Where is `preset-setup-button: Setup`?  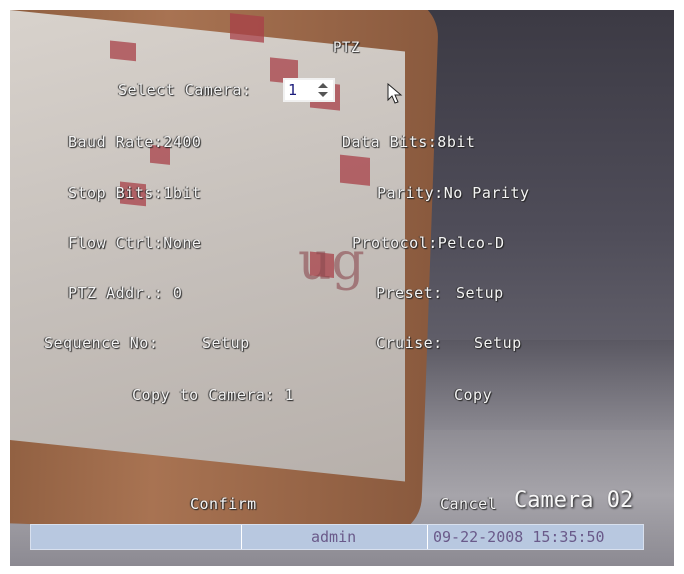 preset-setup-button: Setup is located at coordinates (480, 293).